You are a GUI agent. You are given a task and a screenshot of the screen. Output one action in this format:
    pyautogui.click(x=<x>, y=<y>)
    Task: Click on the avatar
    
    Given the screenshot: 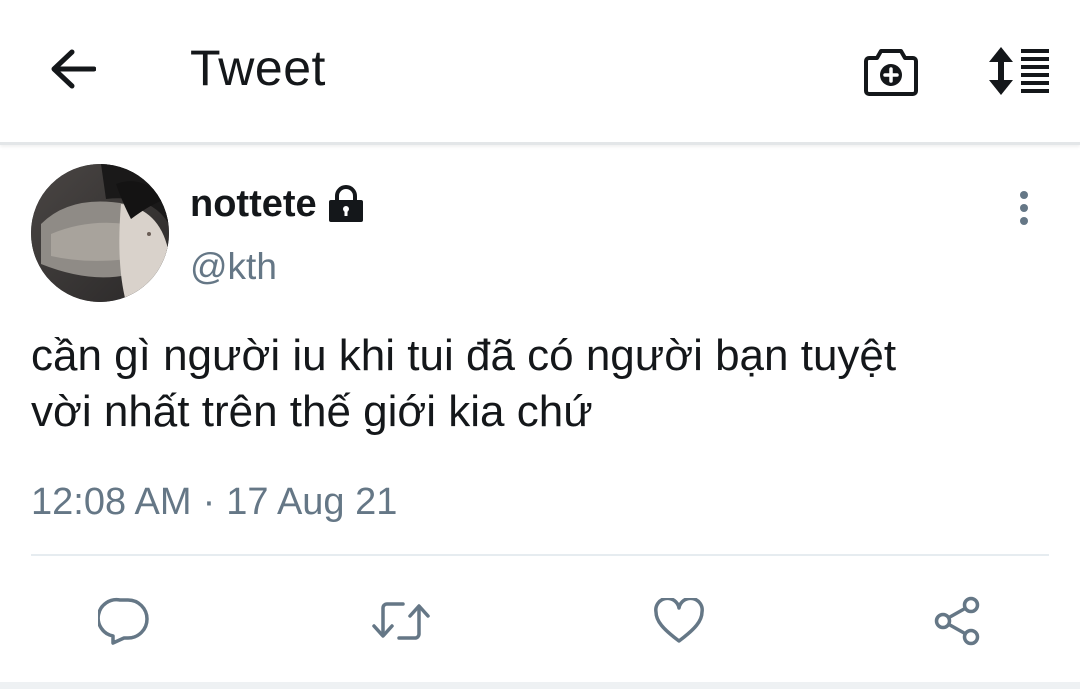 What is the action you would take?
    pyautogui.click(x=100, y=233)
    